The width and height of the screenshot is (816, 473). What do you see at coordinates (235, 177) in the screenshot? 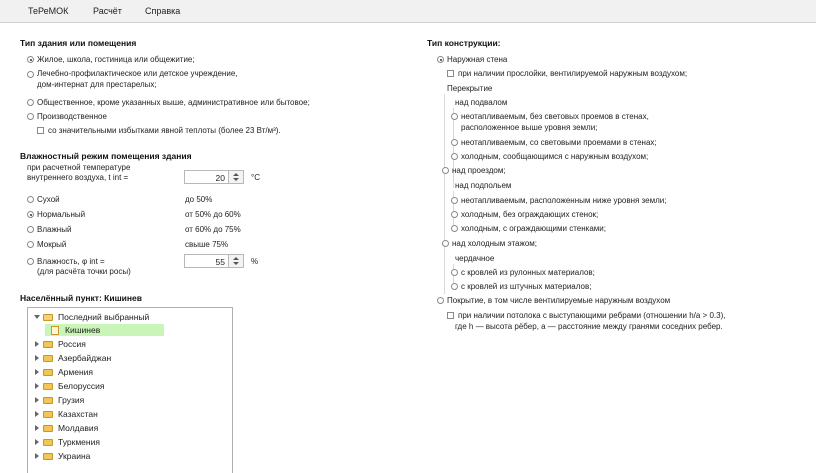
I see `temp-stepper-arrows` at bounding box center [235, 177].